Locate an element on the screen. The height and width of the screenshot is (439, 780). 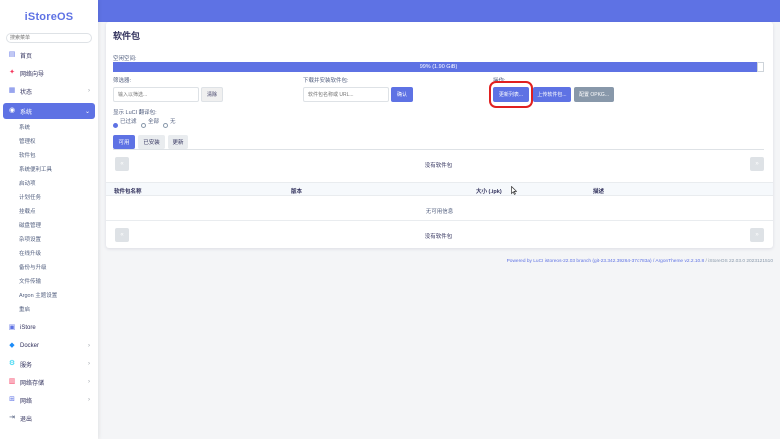
sidebar-item-istore: ▣ iStore is located at coordinates (49, 328).